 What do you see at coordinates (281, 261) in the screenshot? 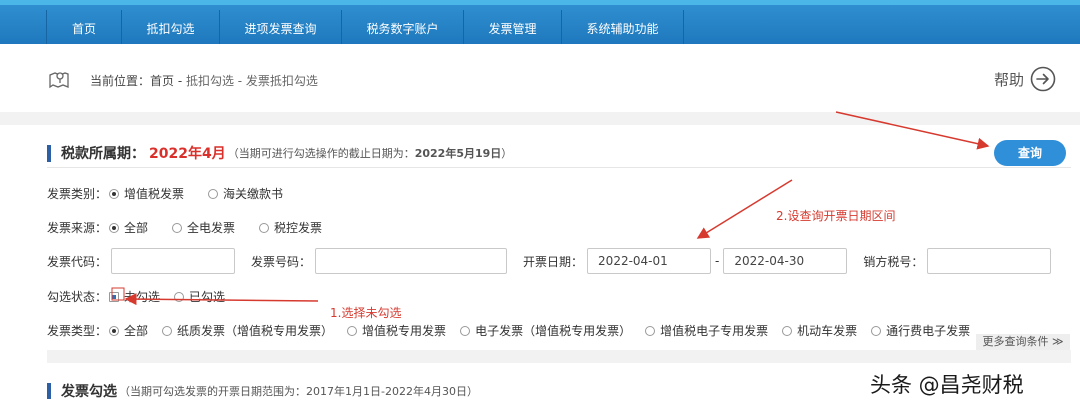
I see `invoice-number-label: 发票号码：` at bounding box center [281, 261].